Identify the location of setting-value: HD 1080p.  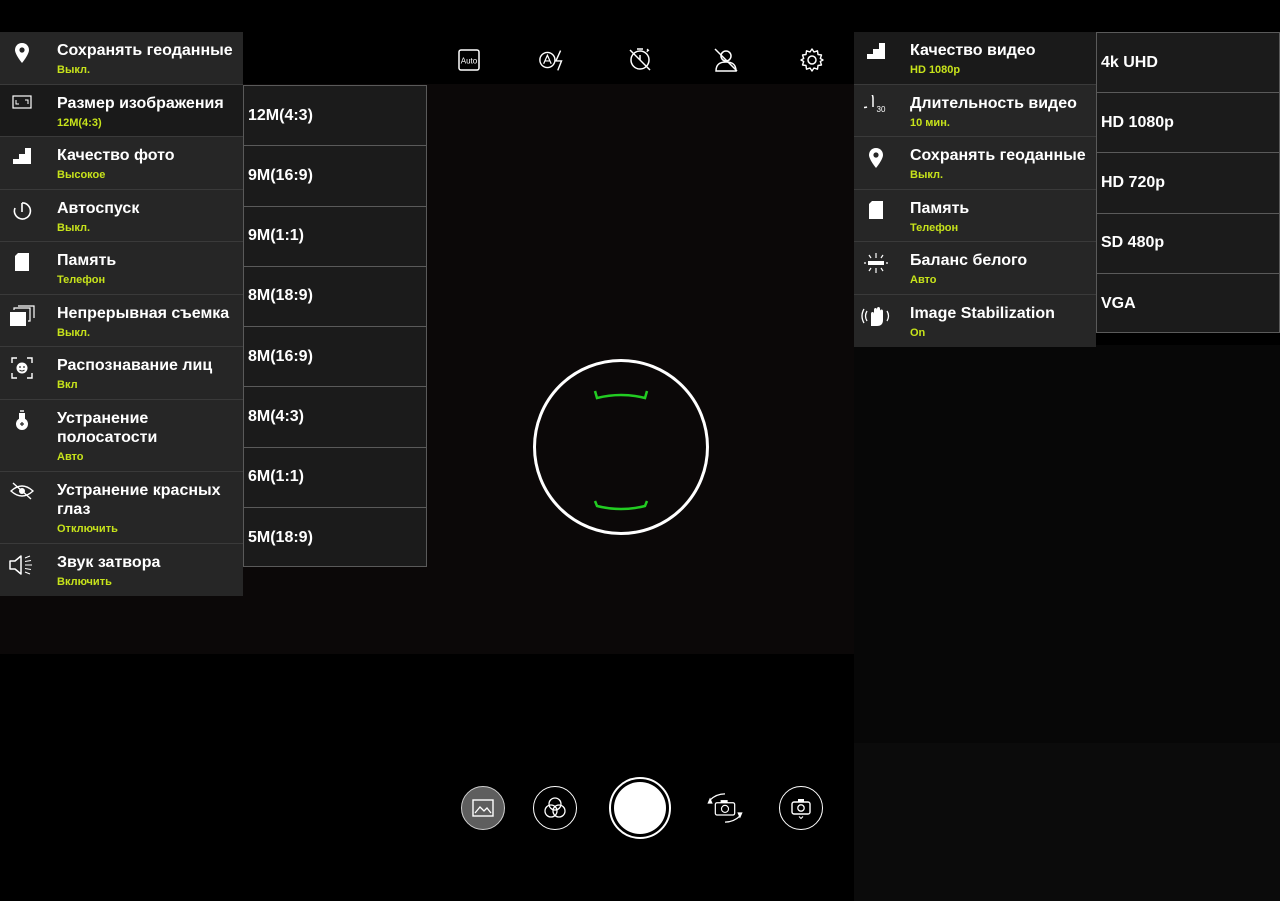
(935, 70).